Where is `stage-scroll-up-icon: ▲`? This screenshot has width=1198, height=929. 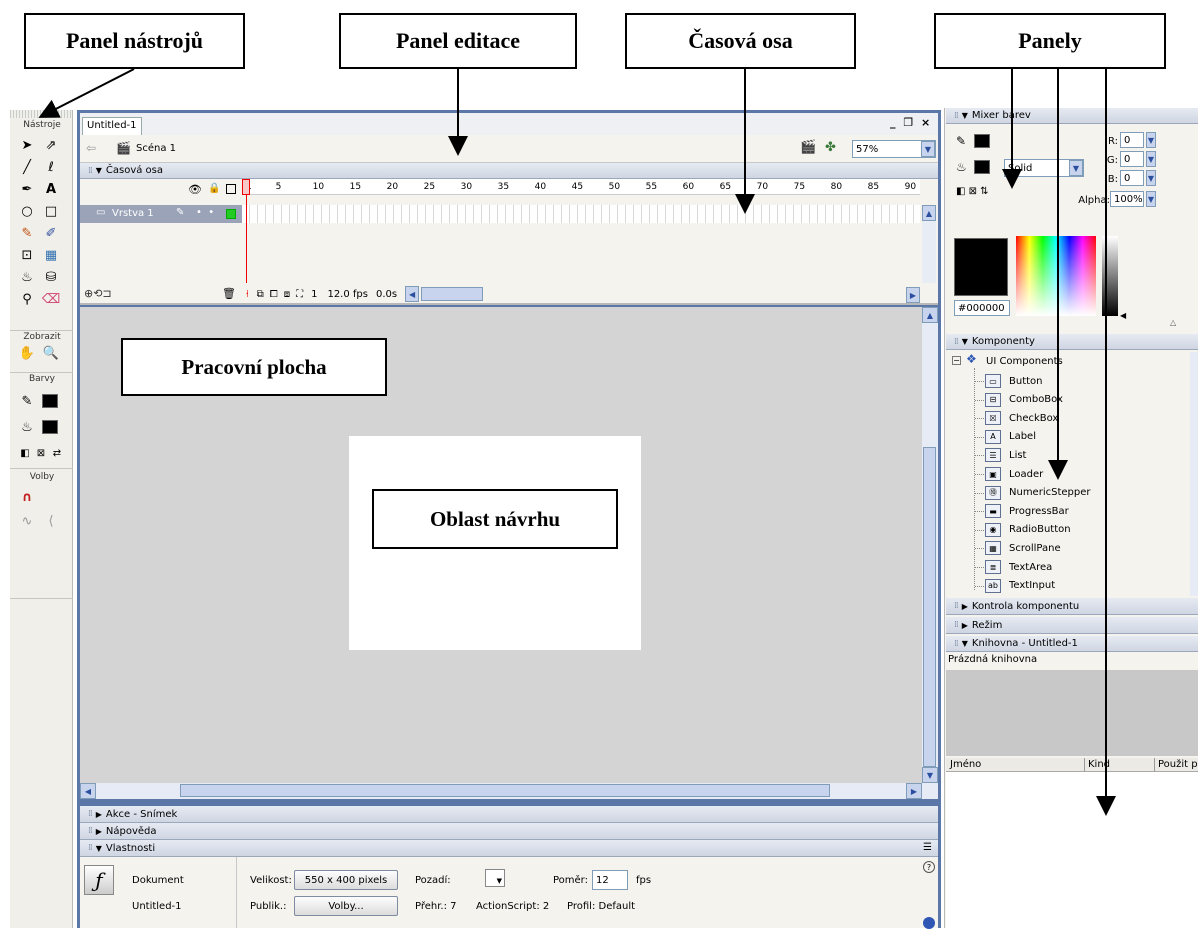 stage-scroll-up-icon: ▲ is located at coordinates (930, 315).